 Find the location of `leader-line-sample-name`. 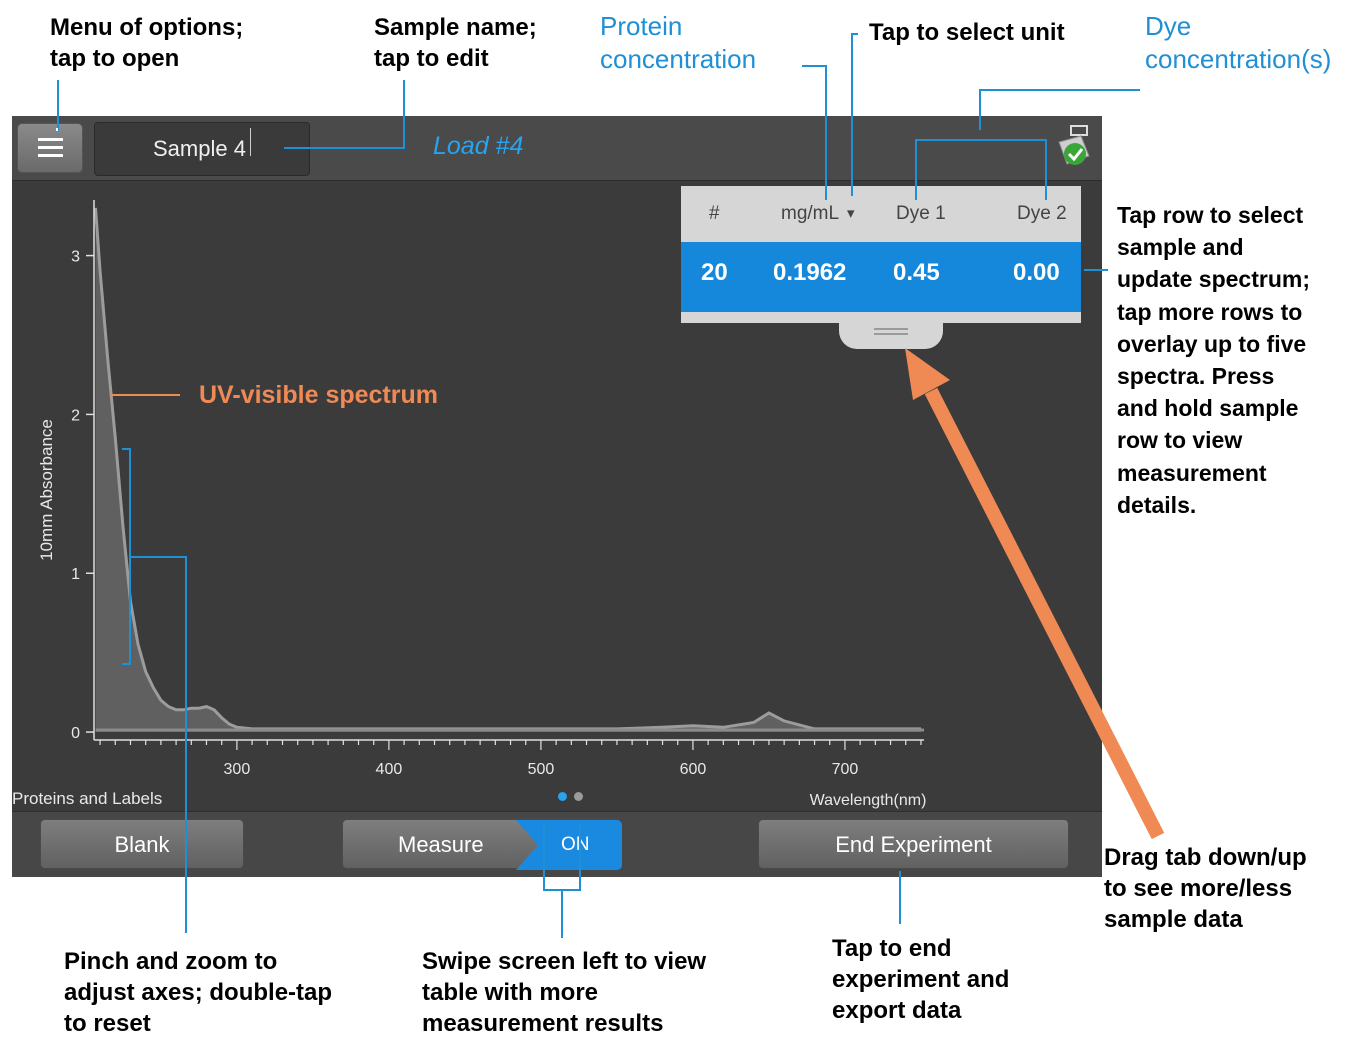

leader-line-sample-name is located at coordinates (344, 114).